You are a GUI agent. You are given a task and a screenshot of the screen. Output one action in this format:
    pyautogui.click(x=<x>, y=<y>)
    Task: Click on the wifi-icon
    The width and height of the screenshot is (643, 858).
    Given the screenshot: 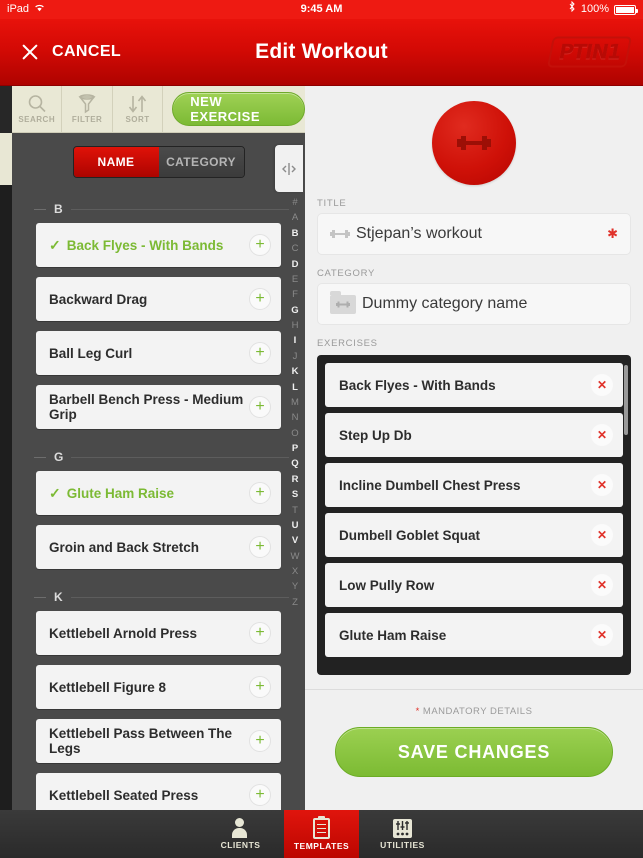 What is the action you would take?
    pyautogui.click(x=39, y=9)
    